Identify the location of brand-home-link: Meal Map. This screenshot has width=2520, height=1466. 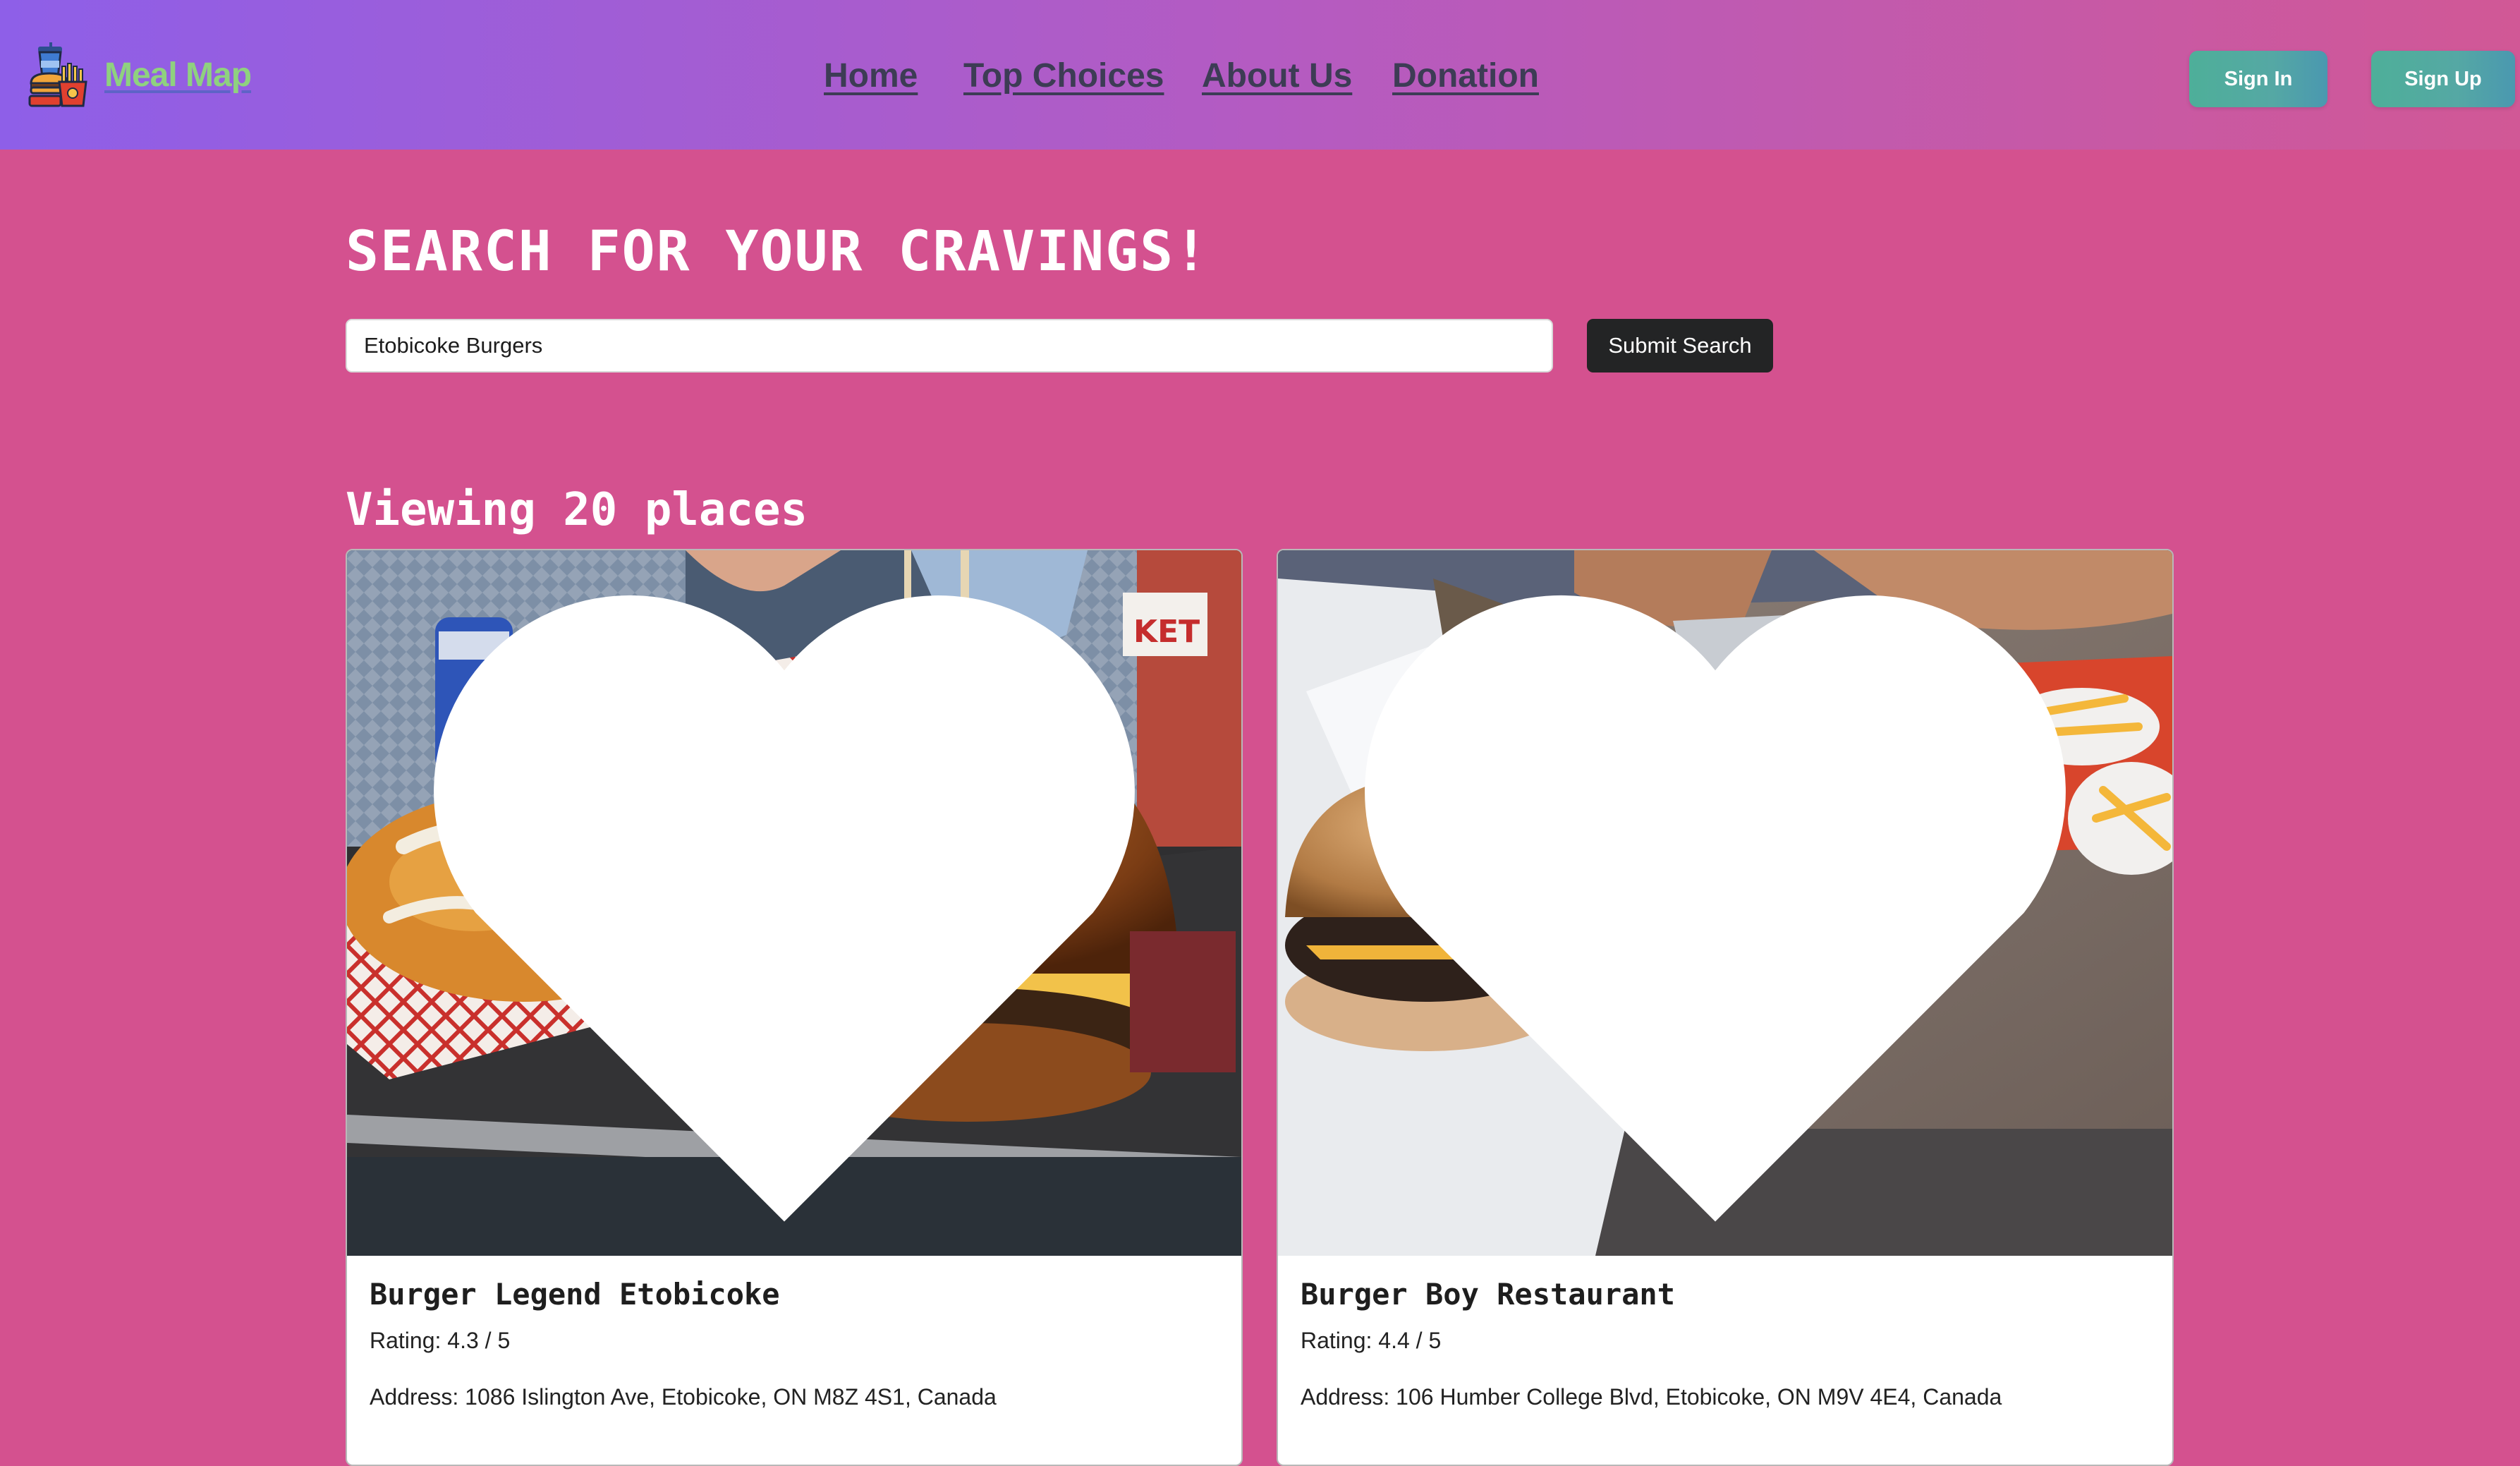
(140, 75).